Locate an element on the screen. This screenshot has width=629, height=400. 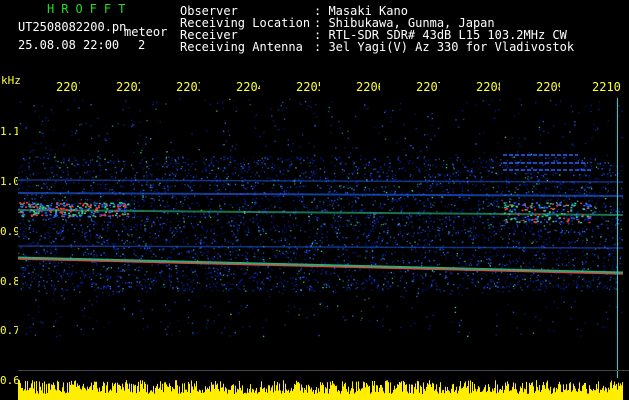
noise-level-strip is located at coordinates (320, 389).